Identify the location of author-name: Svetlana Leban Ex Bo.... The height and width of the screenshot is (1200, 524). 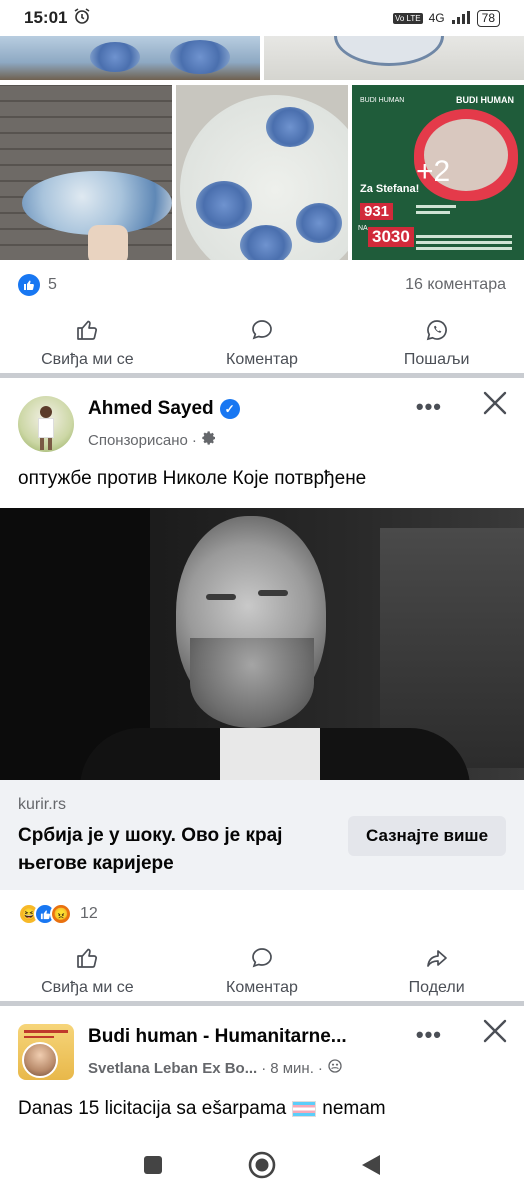
(172, 1068).